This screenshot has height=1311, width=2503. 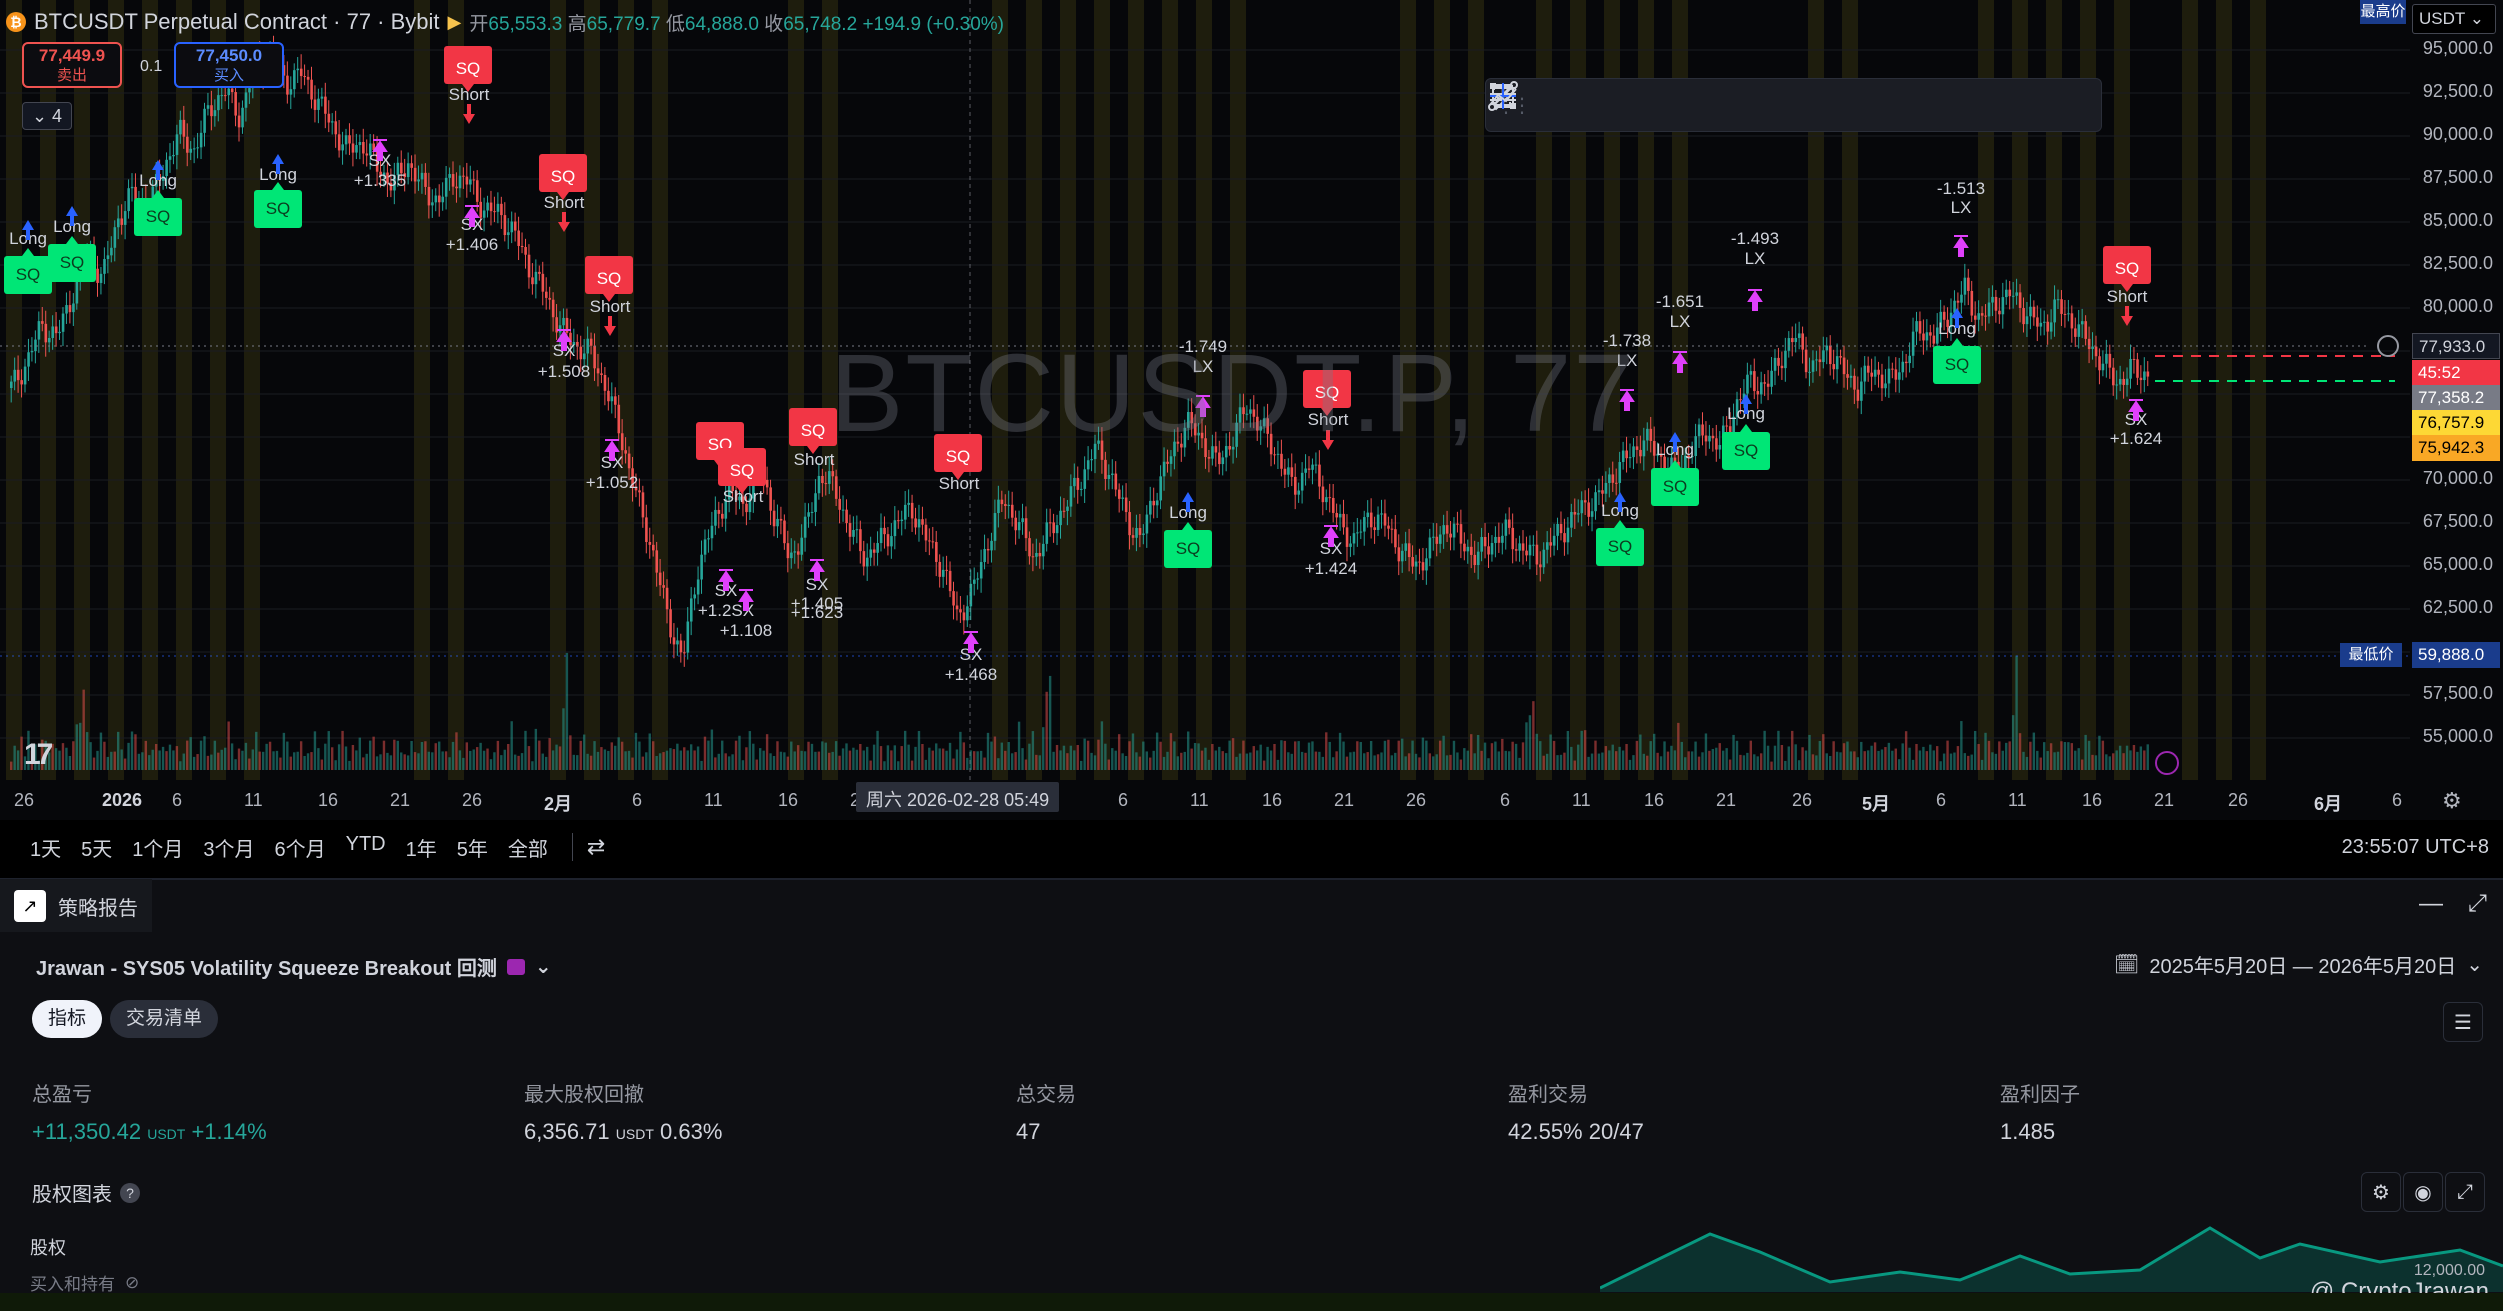 What do you see at coordinates (67, 1019) in the screenshot?
I see `tab-metrics: 指标` at bounding box center [67, 1019].